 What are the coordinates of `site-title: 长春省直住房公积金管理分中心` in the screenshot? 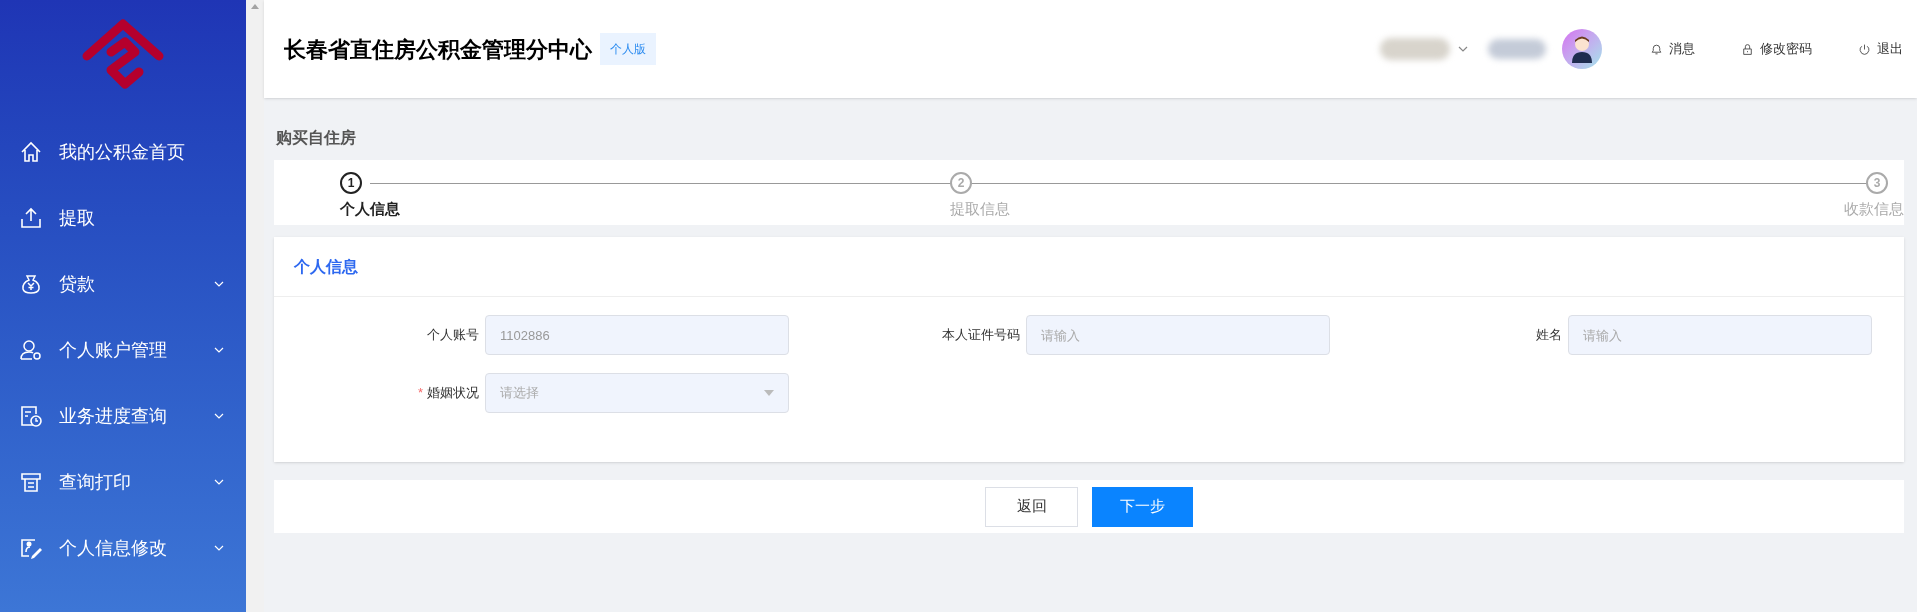 It's located at (438, 49).